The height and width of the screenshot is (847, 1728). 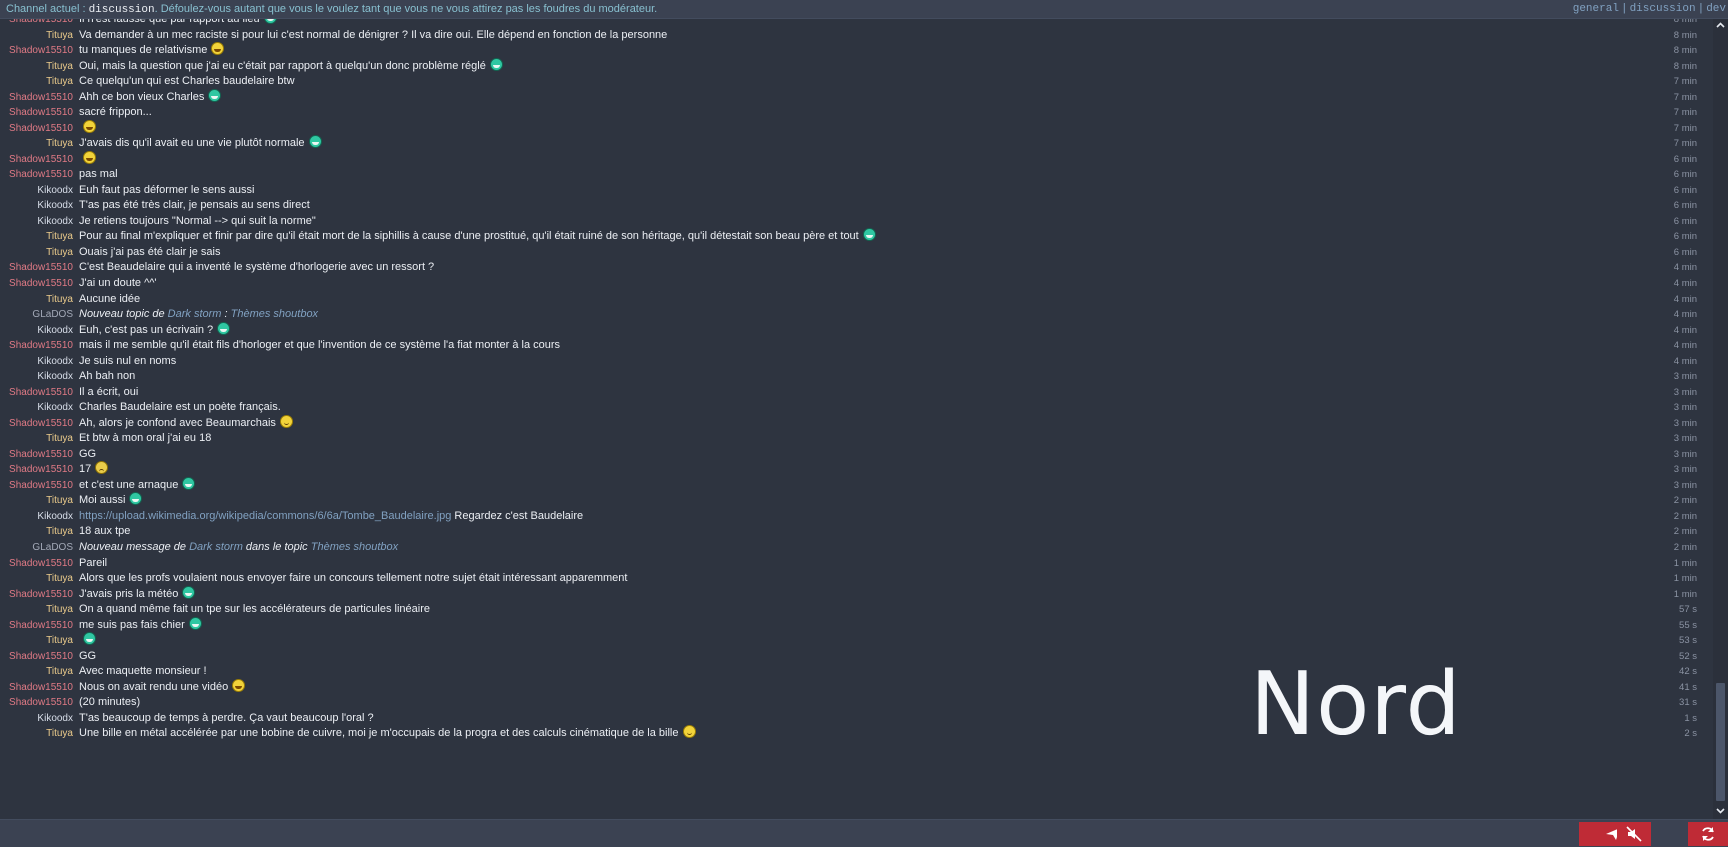 What do you see at coordinates (1685, 268) in the screenshot?
I see `message-timestamp: 4 min` at bounding box center [1685, 268].